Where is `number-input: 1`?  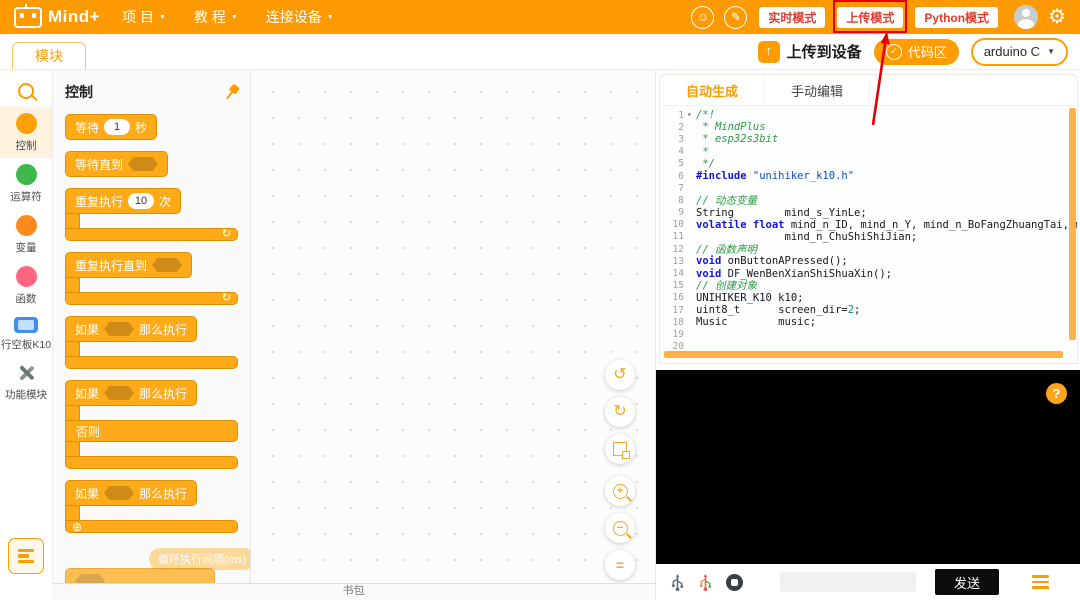
number-input: 1 is located at coordinates (117, 127).